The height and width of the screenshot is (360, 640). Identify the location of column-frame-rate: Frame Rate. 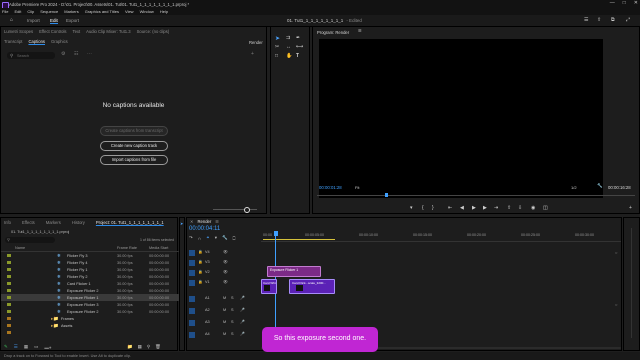
(127, 248).